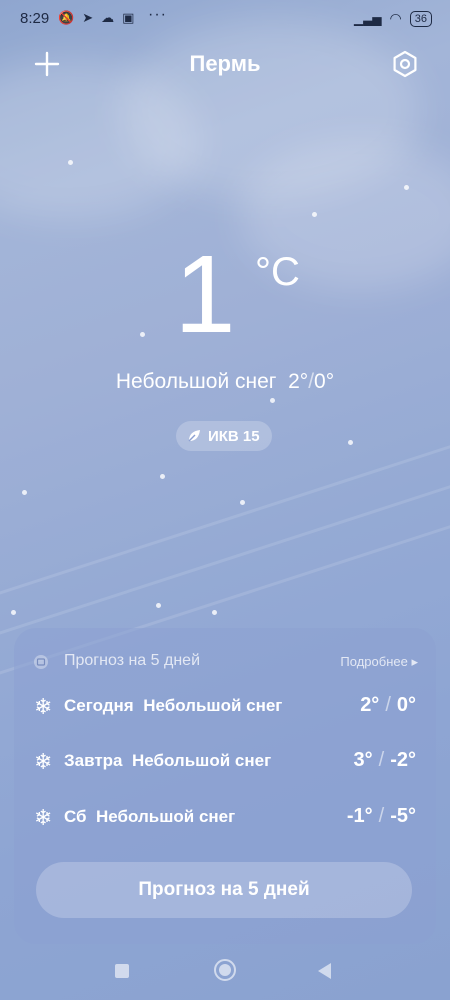 The width and height of the screenshot is (450, 1000). Describe the element at coordinates (374, 661) in the screenshot. I see `more-label: Подробнее` at that location.